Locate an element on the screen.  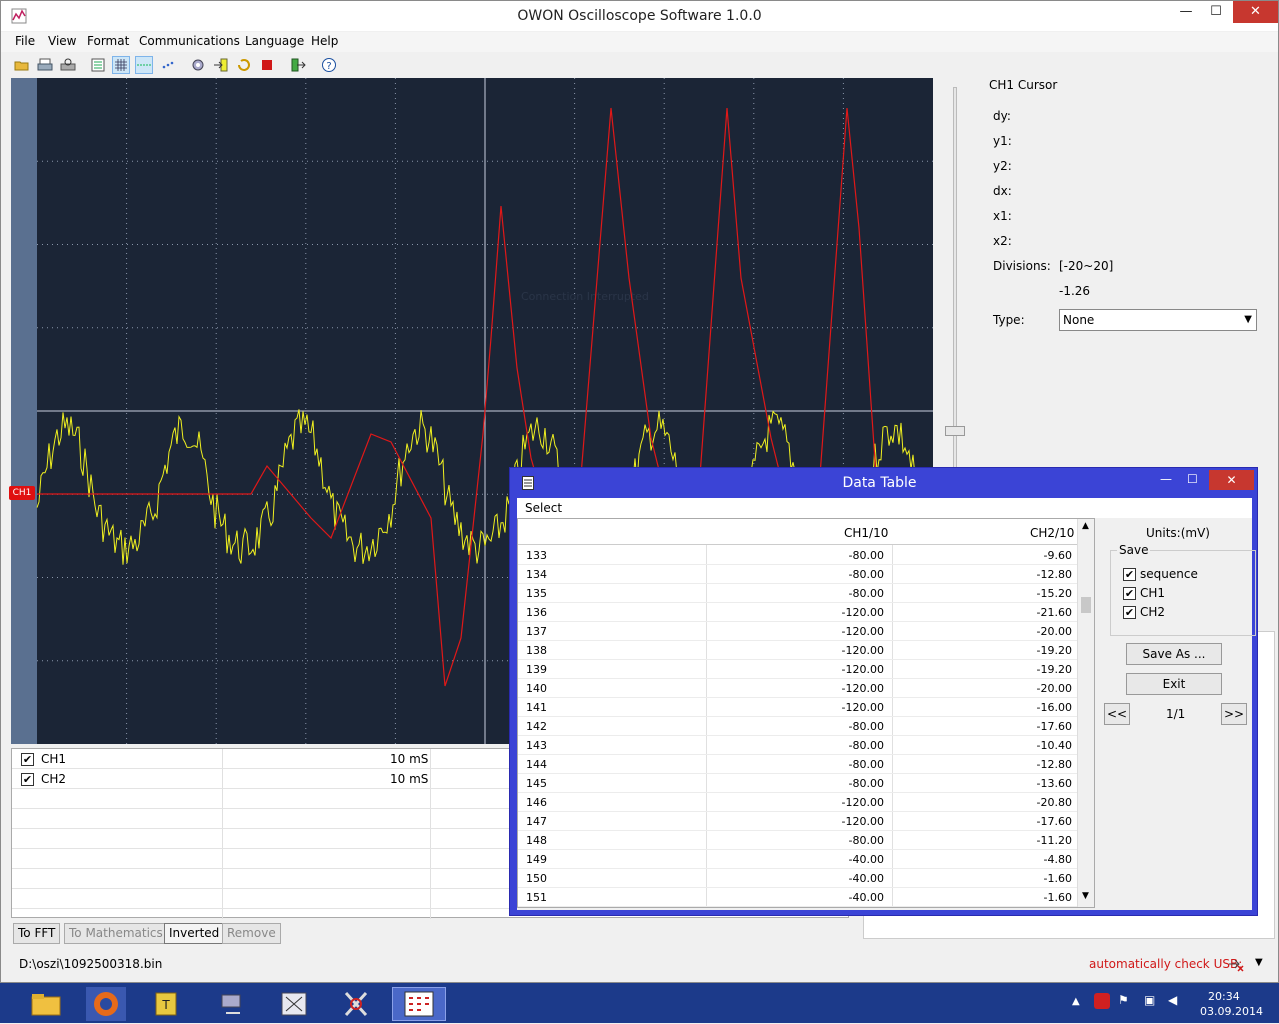
table-row: 138 -120.00 -19.20 is located at coordinates (806, 650).